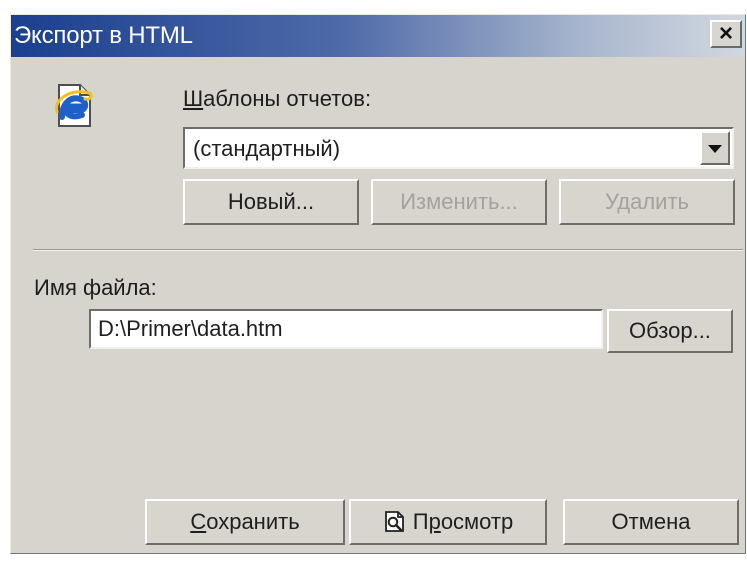 The image size is (747, 562). I want to click on templates-label: Шаблоны отчетов:, so click(277, 99).